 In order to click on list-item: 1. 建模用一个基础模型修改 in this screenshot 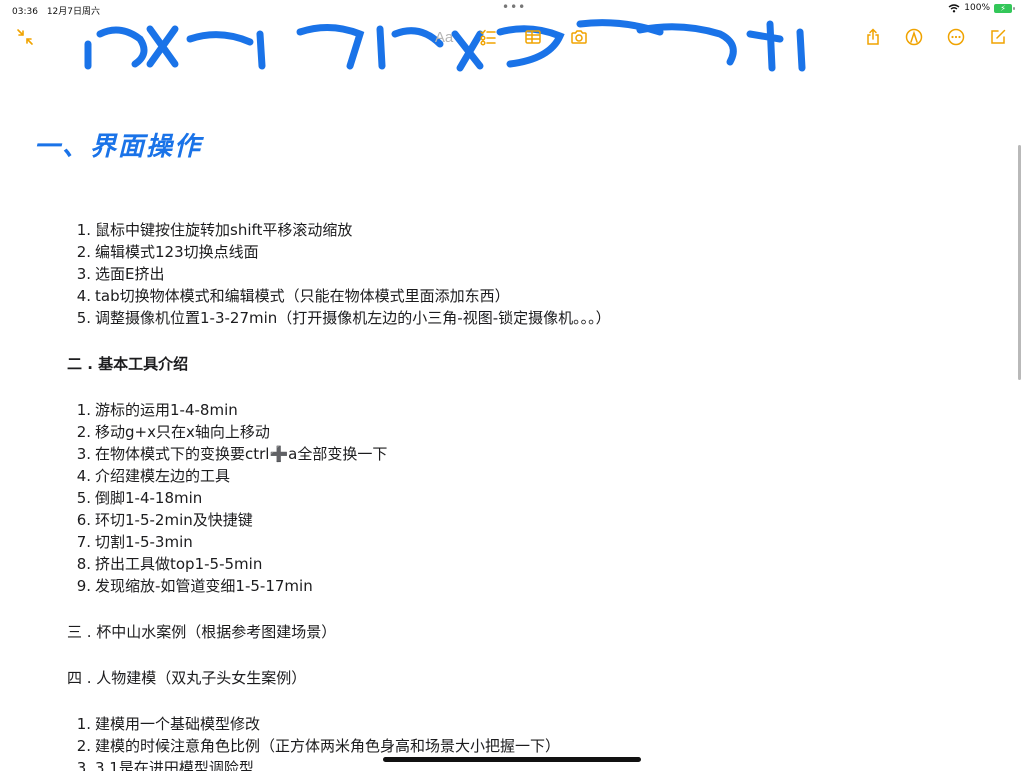, I will do `click(313, 724)`.